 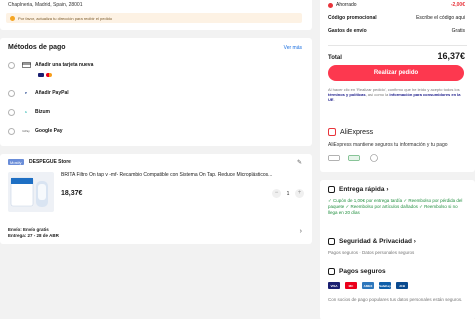 What do you see at coordinates (12, 18) in the screenshot?
I see `warning-icon` at bounding box center [12, 18].